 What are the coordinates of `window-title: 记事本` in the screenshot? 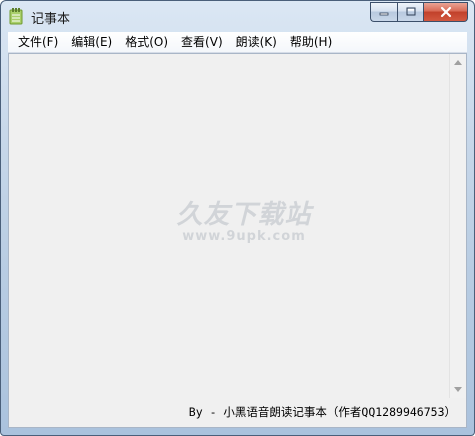 It's located at (51, 19).